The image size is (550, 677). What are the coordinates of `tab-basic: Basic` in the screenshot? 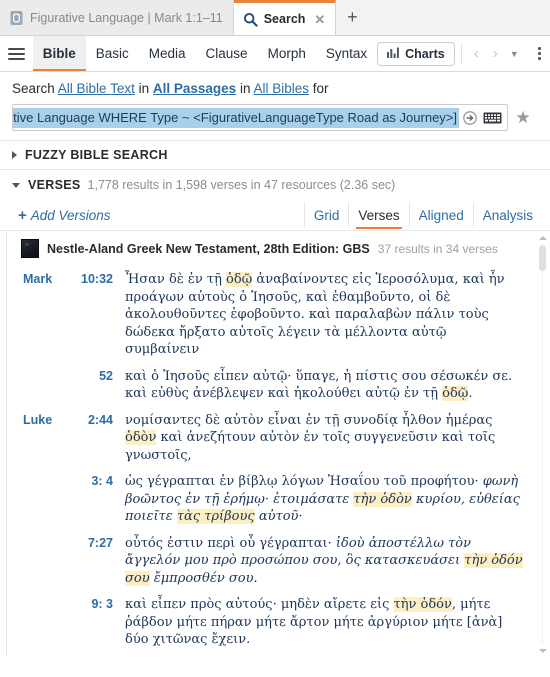 It's located at (112, 53).